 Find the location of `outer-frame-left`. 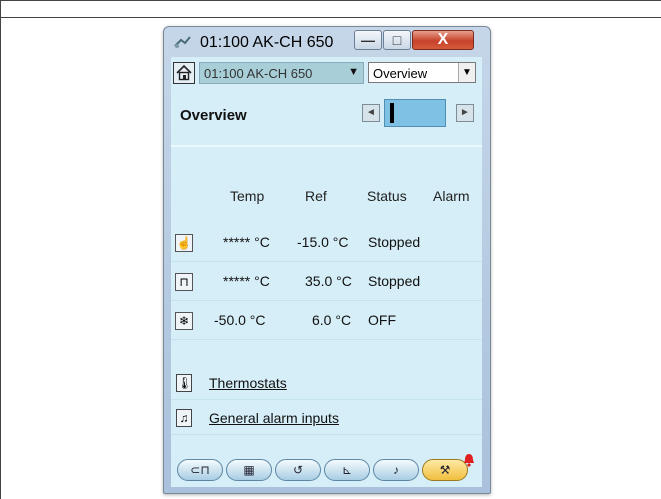

outer-frame-left is located at coordinates (0, 249).